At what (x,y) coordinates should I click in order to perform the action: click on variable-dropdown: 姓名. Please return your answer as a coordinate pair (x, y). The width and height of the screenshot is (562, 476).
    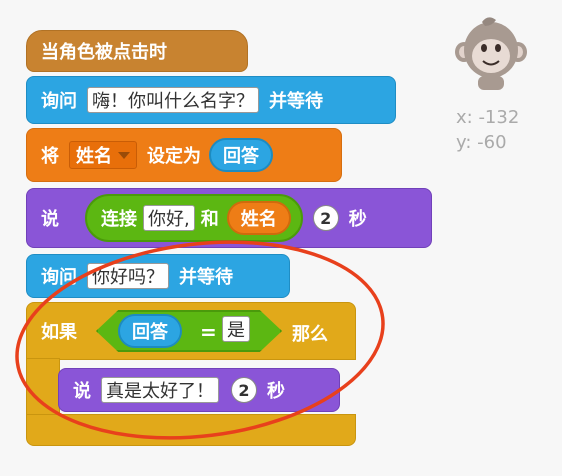
    Looking at the image, I should click on (103, 155).